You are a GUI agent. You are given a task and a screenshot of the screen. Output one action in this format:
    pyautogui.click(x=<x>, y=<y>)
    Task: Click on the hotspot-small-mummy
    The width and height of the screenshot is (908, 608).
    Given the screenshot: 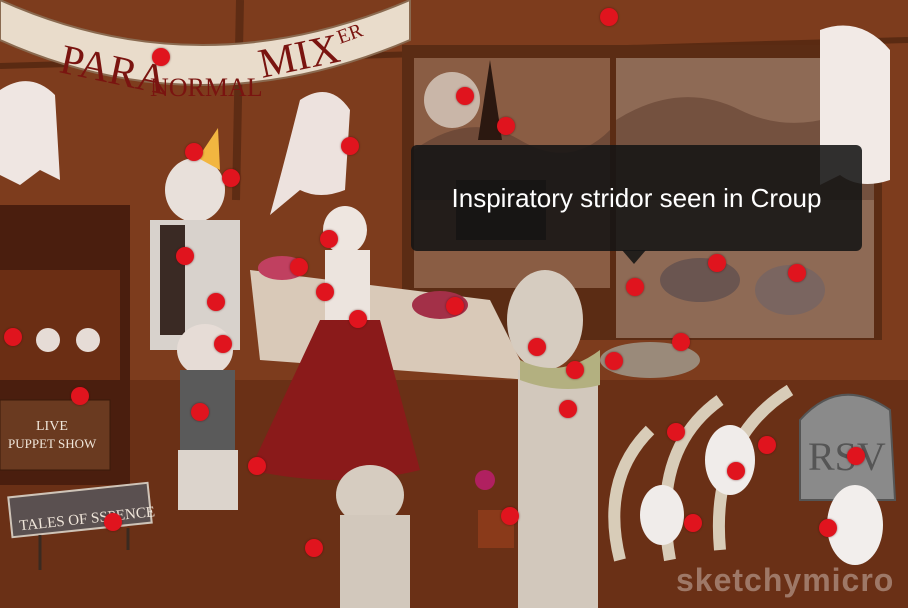 What is the action you would take?
    pyautogui.click(x=635, y=287)
    